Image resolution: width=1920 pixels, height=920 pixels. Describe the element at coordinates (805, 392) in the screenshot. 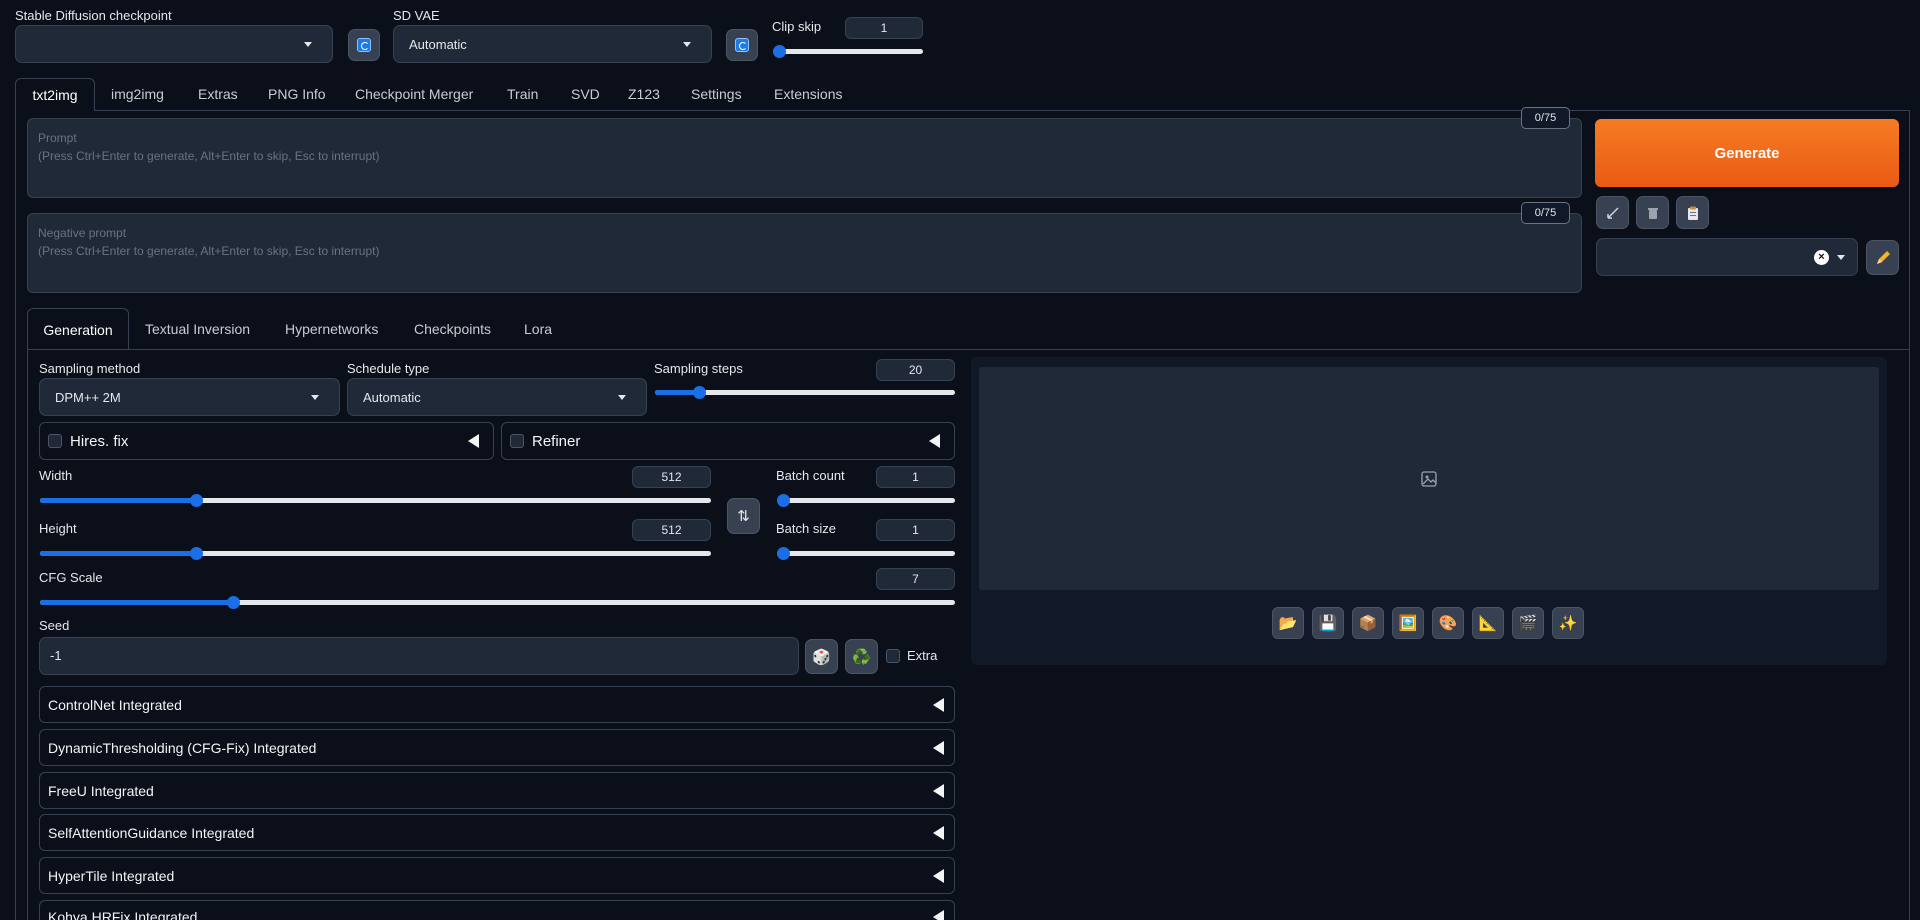

I see `sampling-steps-slider` at that location.